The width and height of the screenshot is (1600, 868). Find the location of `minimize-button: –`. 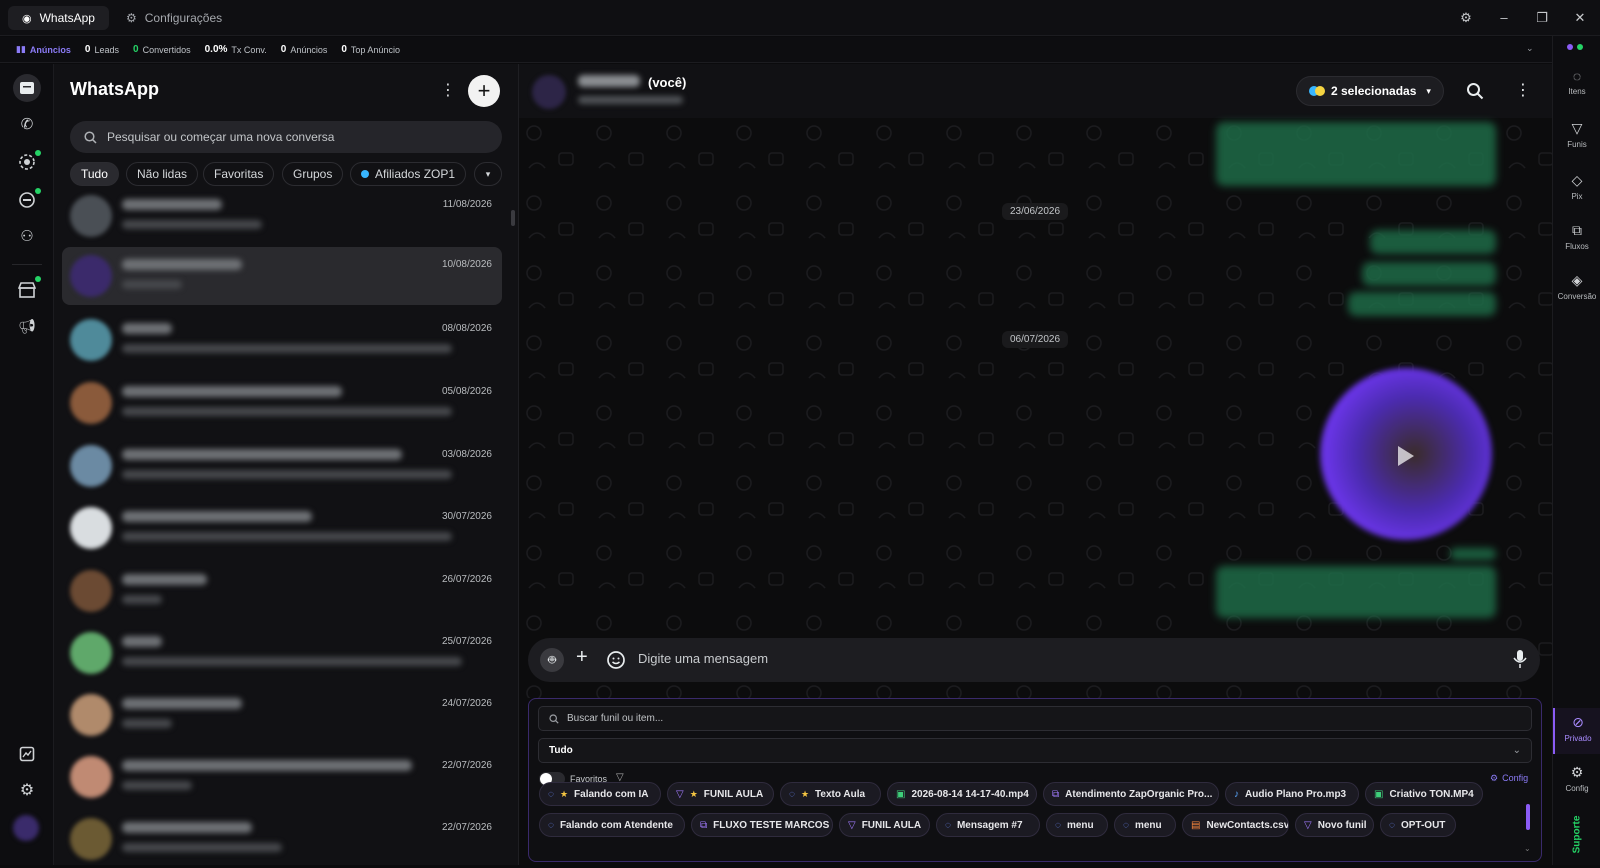

minimize-button: – is located at coordinates (1504, 18).